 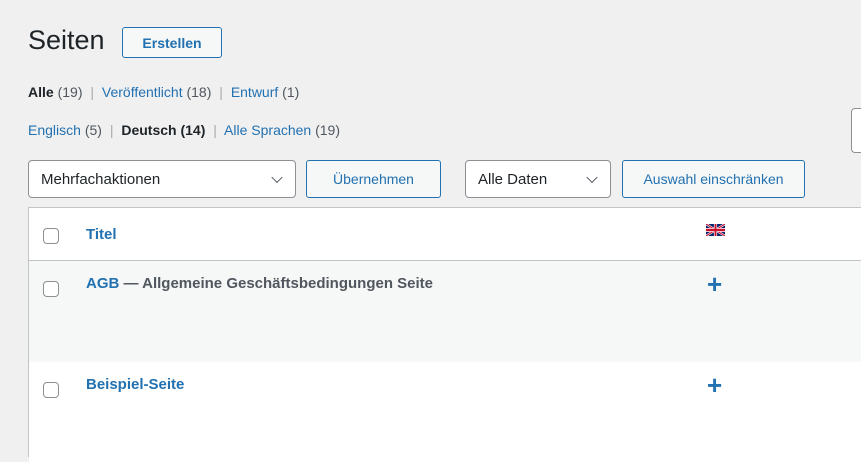 What do you see at coordinates (101, 179) in the screenshot?
I see `bulk-actions-value: Mehrfachaktionen` at bounding box center [101, 179].